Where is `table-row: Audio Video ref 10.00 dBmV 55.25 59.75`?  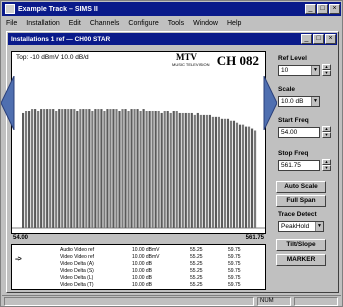 table-row: Audio Video ref 10.00 dBmV 55.25 59.75 is located at coordinates (162, 250).